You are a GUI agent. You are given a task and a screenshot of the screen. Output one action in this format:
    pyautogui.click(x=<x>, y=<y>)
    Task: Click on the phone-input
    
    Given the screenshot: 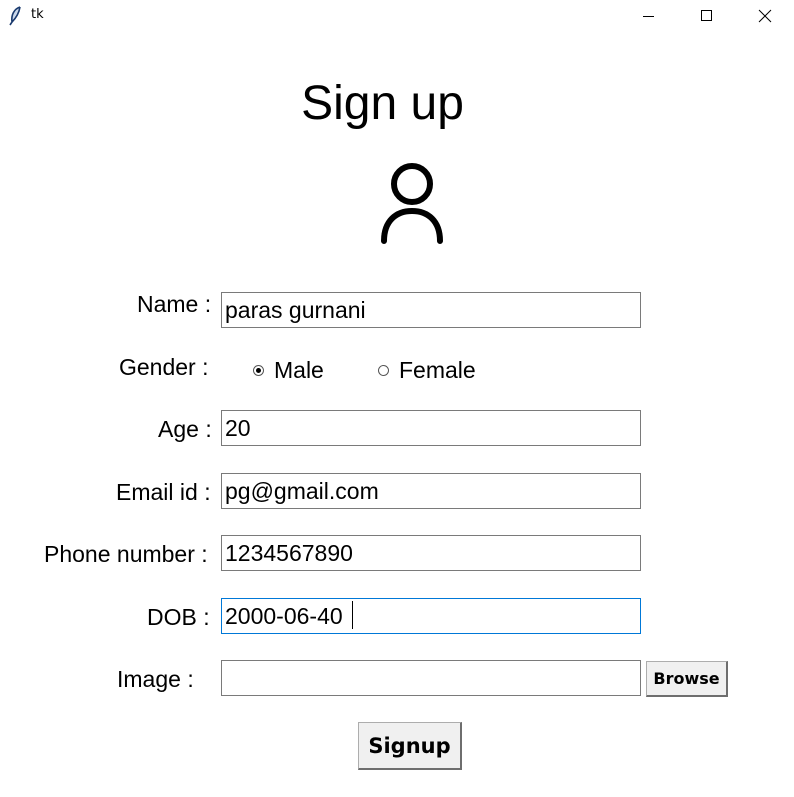 What is the action you would take?
    pyautogui.click(x=431, y=553)
    